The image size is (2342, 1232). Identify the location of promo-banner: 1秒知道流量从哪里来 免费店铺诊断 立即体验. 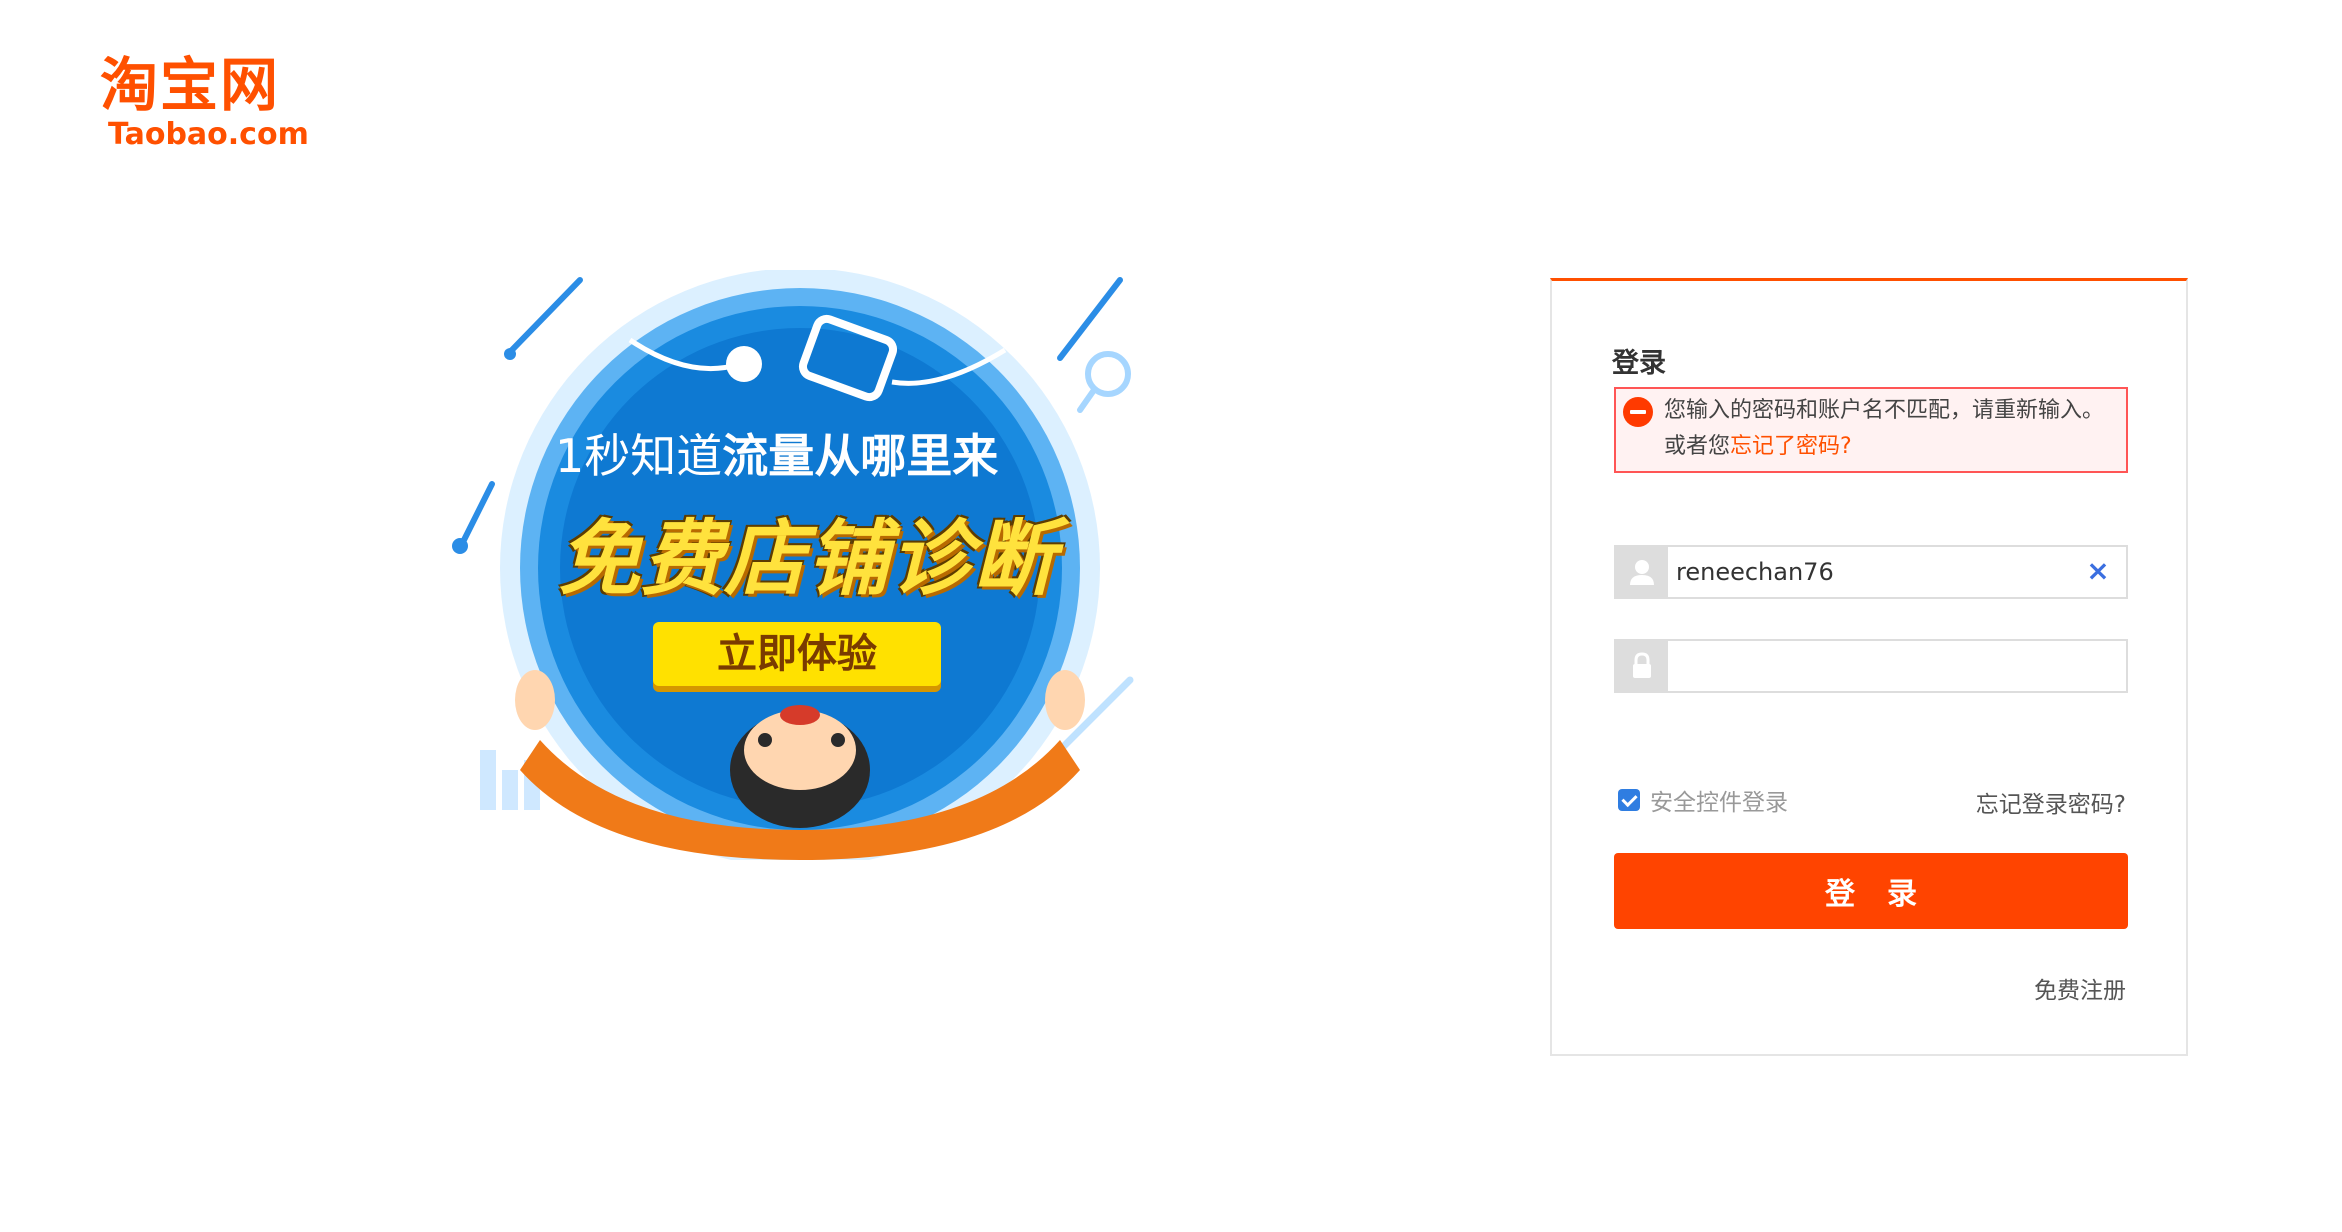
(800, 565).